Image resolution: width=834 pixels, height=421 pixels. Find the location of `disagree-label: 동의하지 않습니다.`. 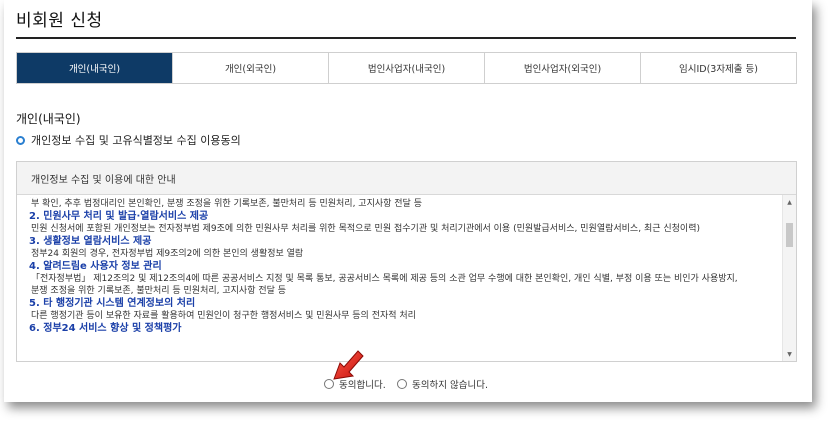

disagree-label: 동의하지 않습니다. is located at coordinates (450, 384).